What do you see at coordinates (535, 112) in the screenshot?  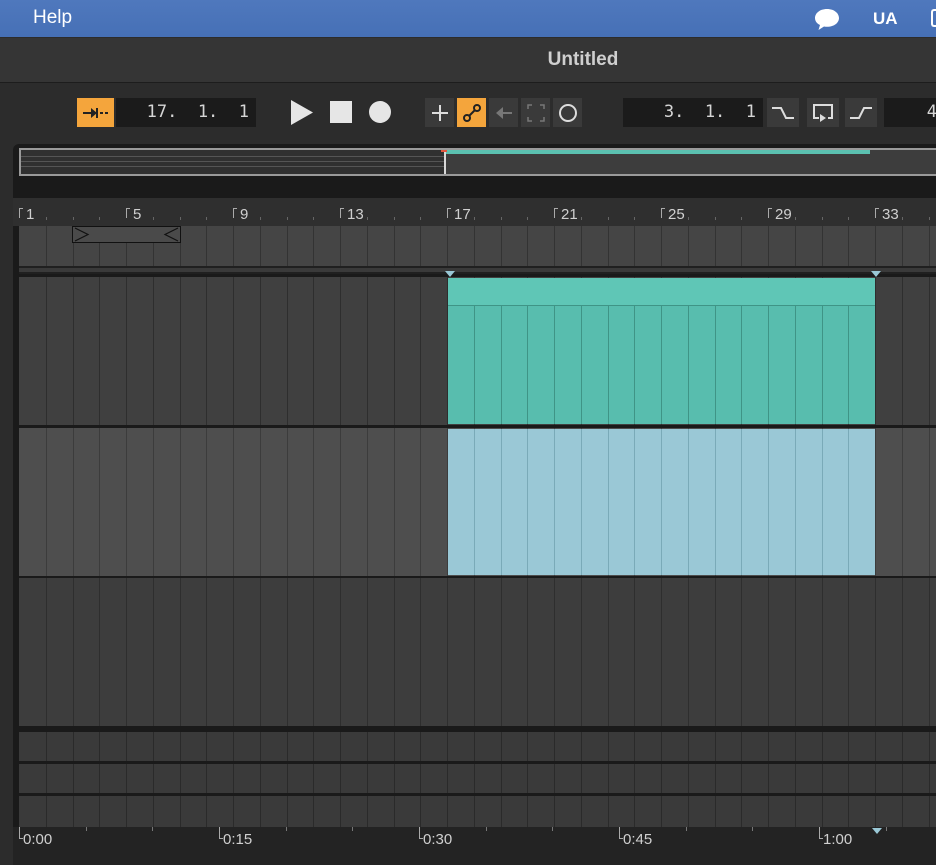 I see `capture-button` at bounding box center [535, 112].